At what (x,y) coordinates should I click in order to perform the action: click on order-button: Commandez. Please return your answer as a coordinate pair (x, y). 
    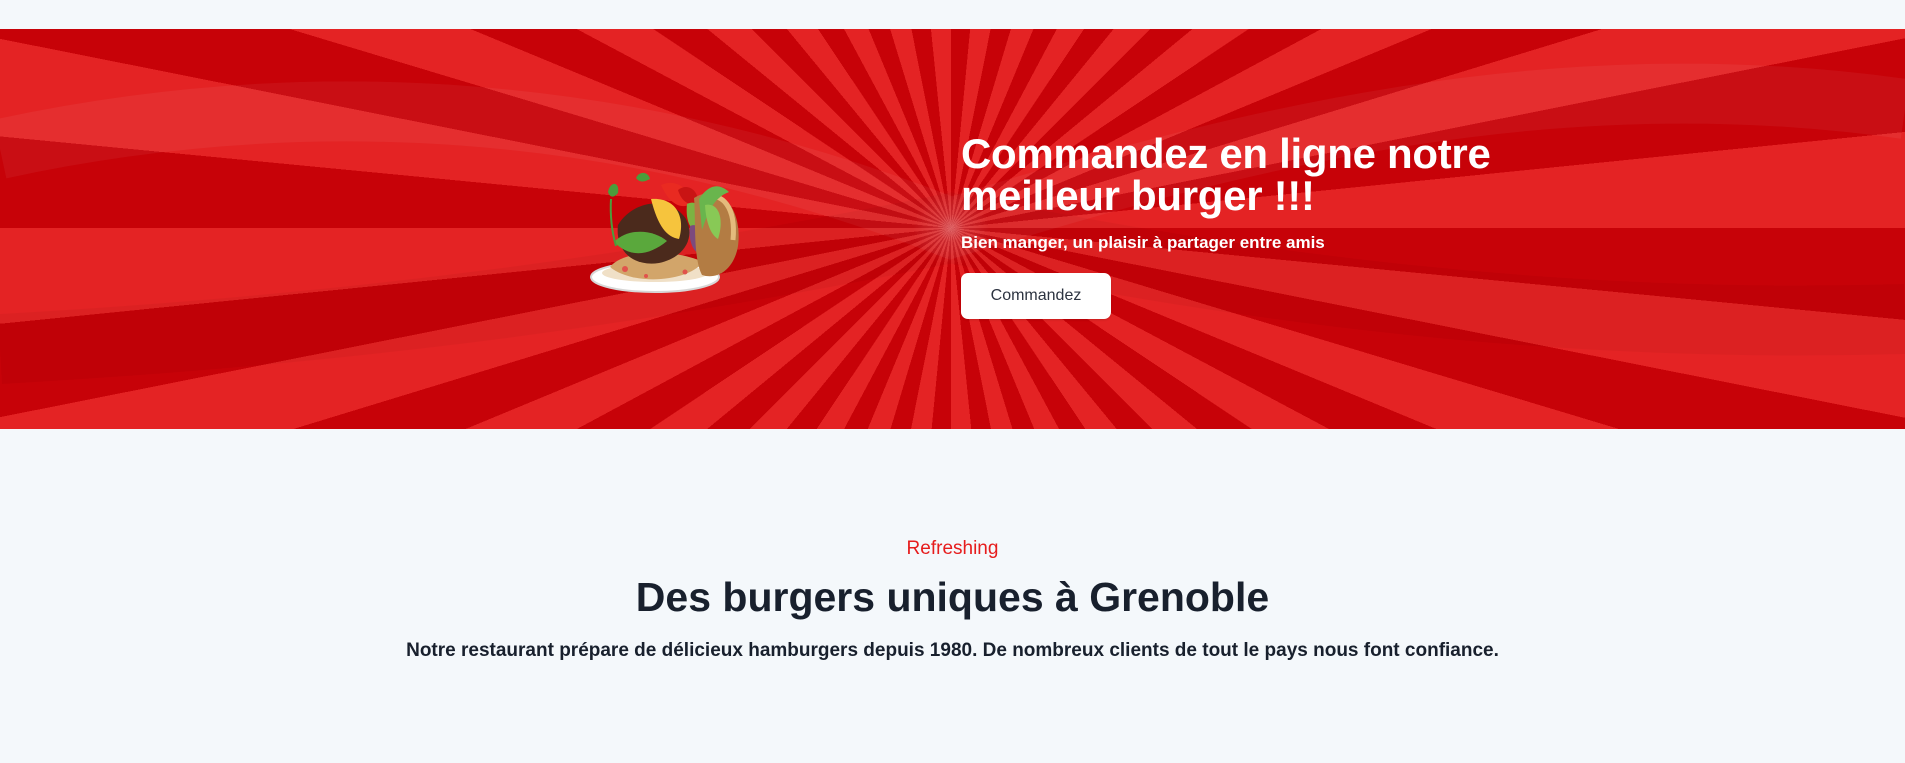
    Looking at the image, I should click on (1036, 296).